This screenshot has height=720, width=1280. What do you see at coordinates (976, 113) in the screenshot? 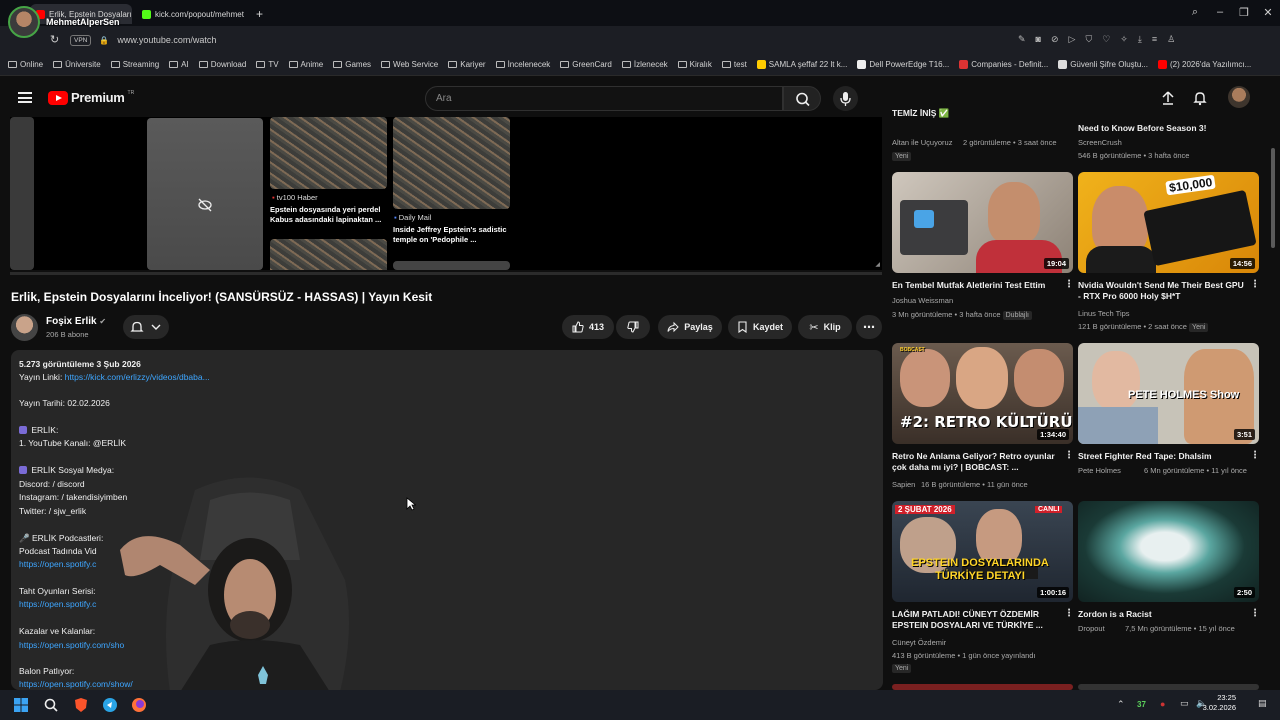
I see `sidebar-video-title: TEMİZ İNİŞ ✅` at bounding box center [976, 113].